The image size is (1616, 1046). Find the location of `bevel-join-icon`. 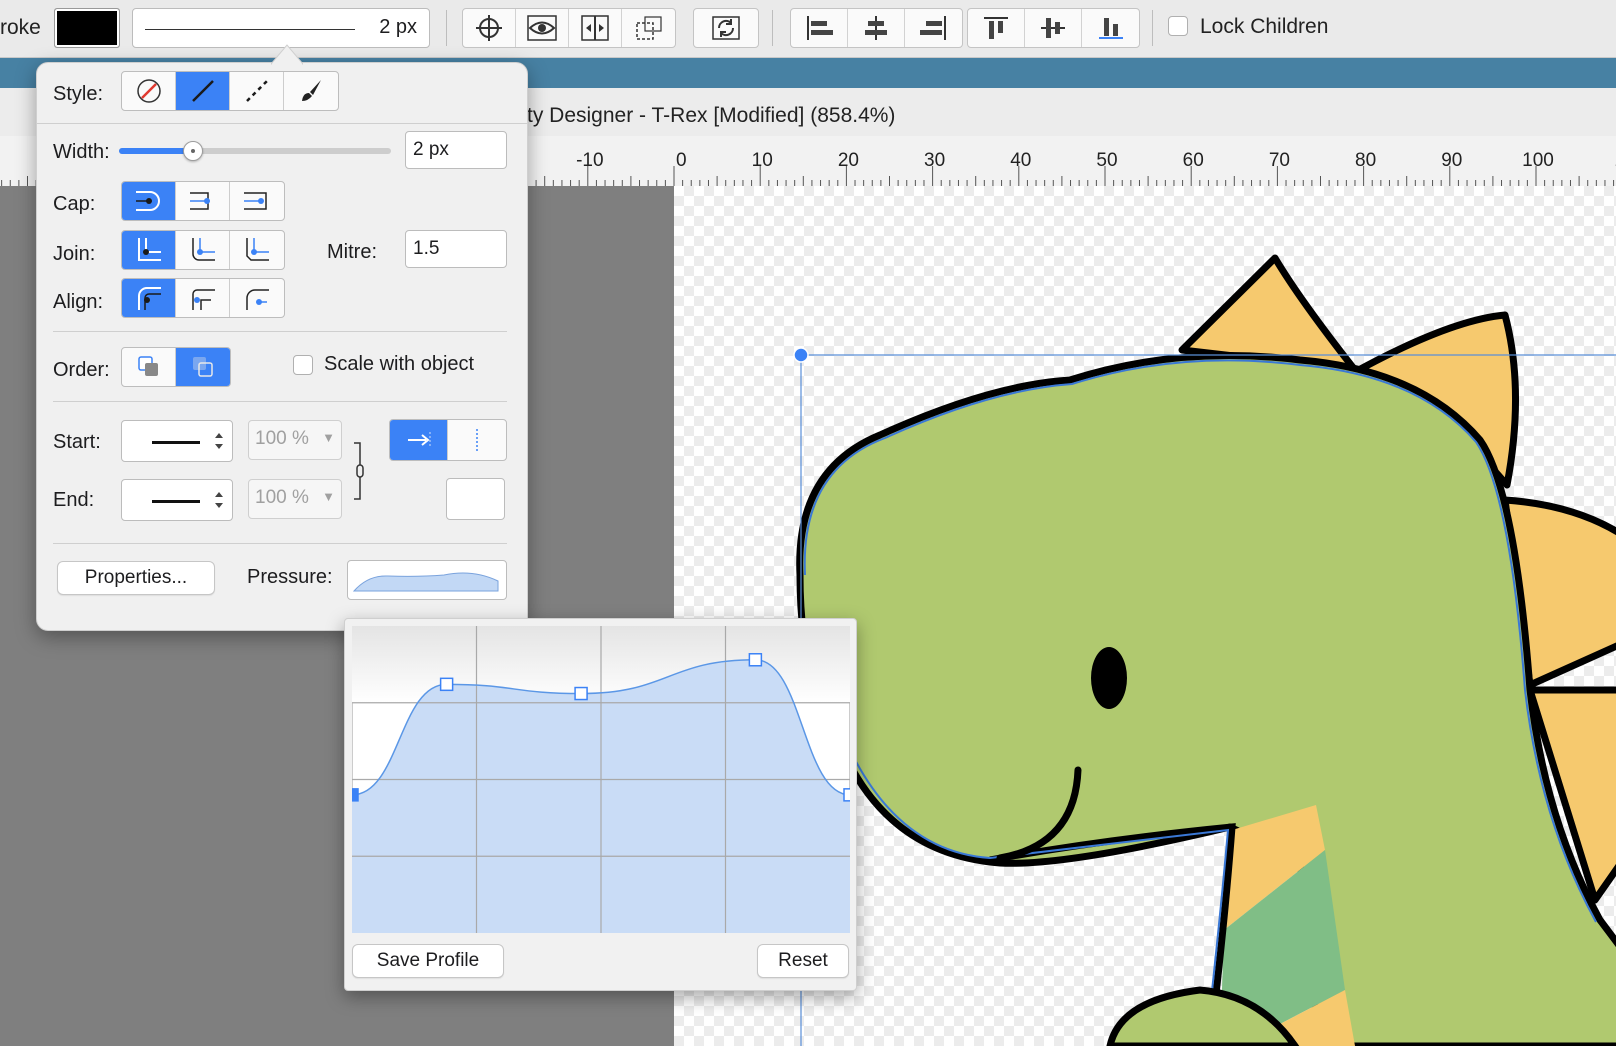

bevel-join-icon is located at coordinates (257, 249).